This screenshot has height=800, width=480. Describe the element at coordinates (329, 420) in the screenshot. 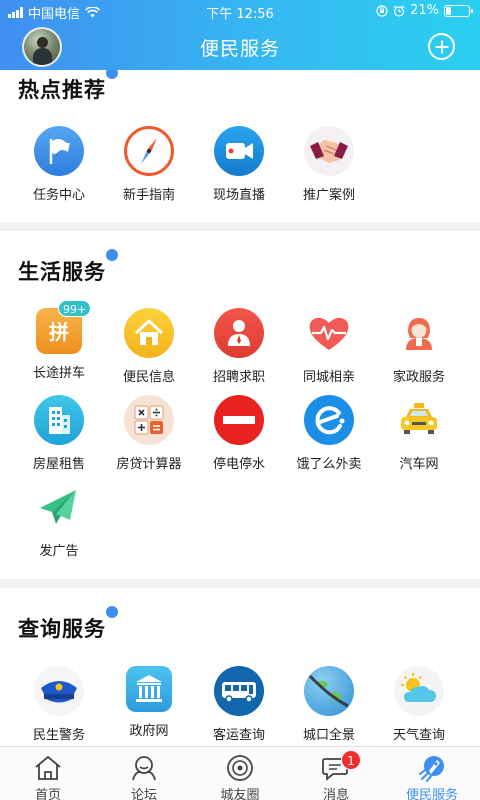

I see `eleme-icon` at that location.